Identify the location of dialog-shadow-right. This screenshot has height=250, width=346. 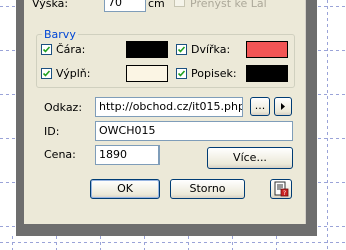
(311, 118).